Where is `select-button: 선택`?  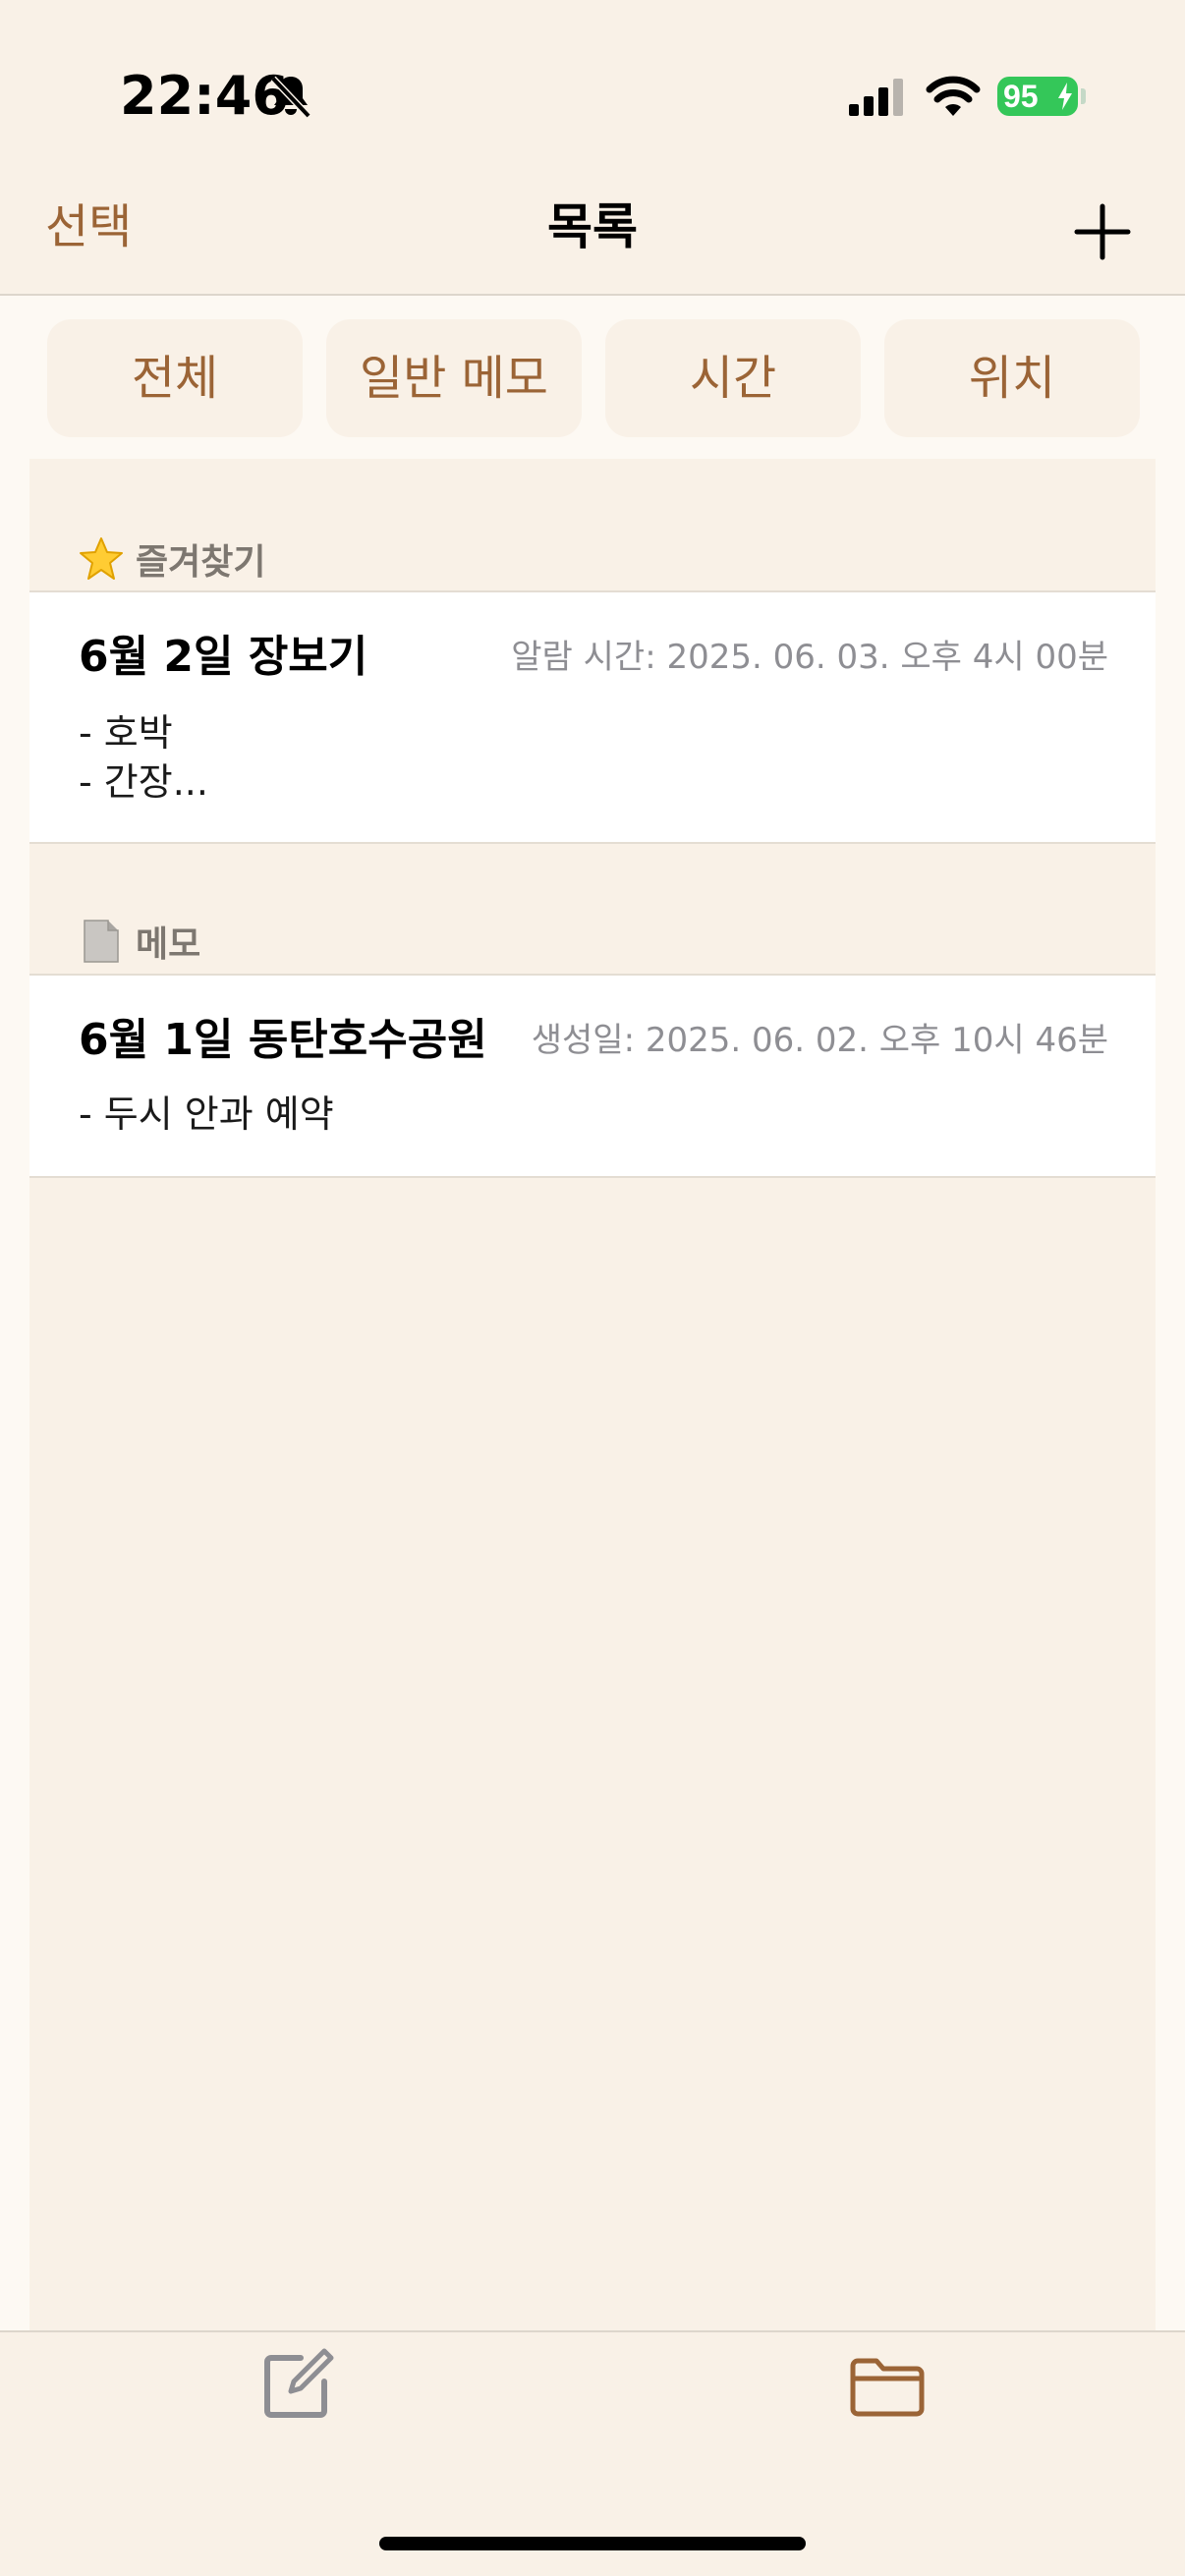 select-button: 선택 is located at coordinates (89, 227).